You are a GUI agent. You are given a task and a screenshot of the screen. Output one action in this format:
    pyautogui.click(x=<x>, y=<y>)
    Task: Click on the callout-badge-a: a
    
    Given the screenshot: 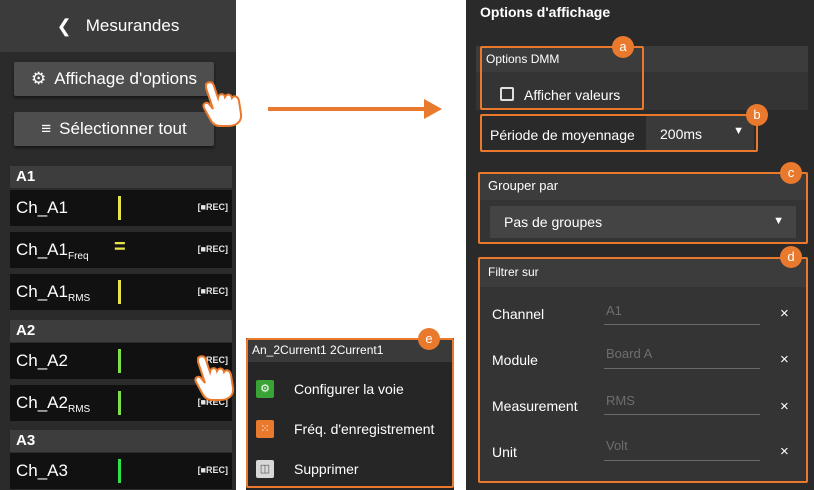 What is the action you would take?
    pyautogui.click(x=623, y=47)
    